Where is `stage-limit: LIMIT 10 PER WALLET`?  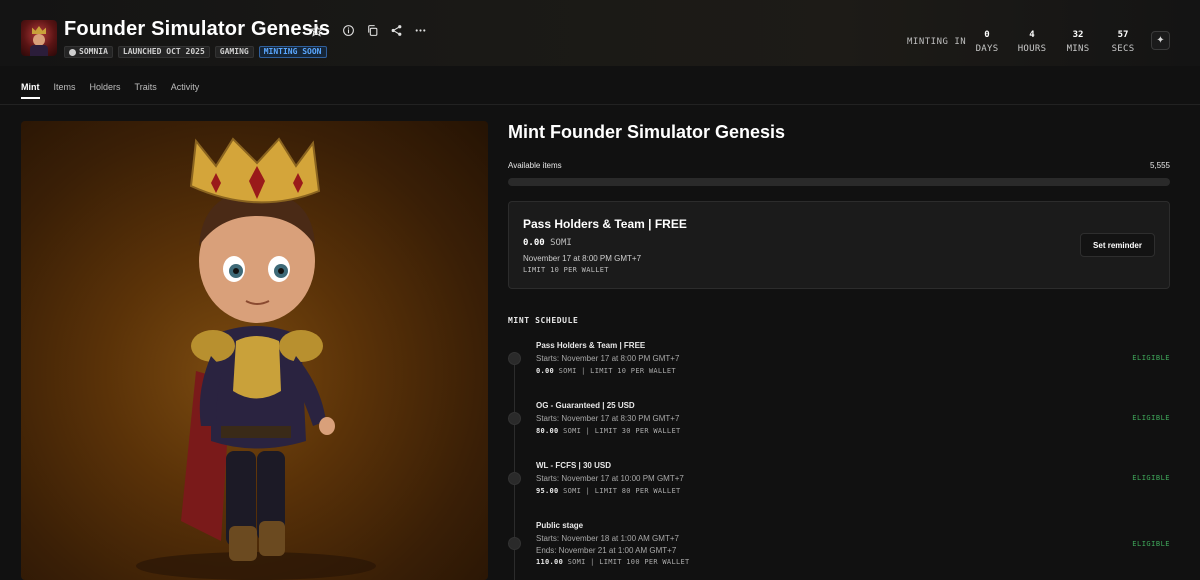
stage-limit: LIMIT 10 PER WALLET is located at coordinates (566, 270).